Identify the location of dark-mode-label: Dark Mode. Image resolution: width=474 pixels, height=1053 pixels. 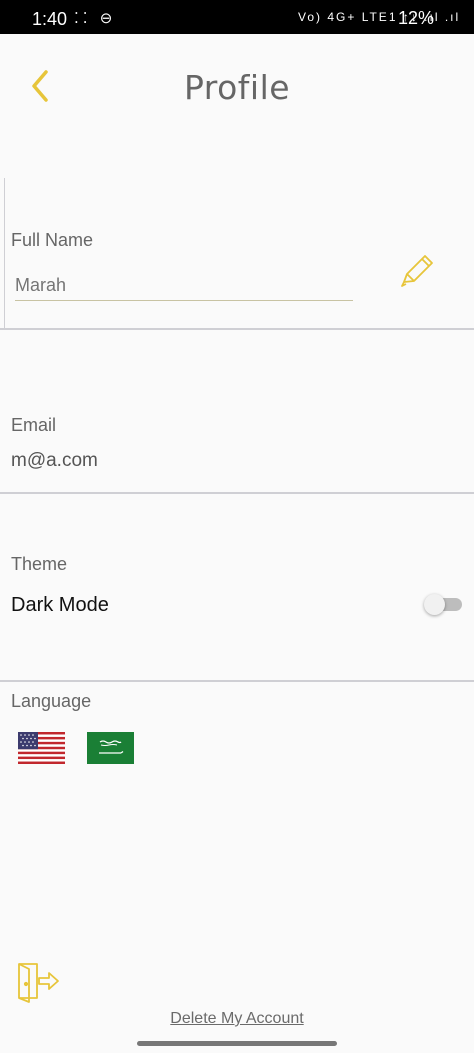
(60, 605).